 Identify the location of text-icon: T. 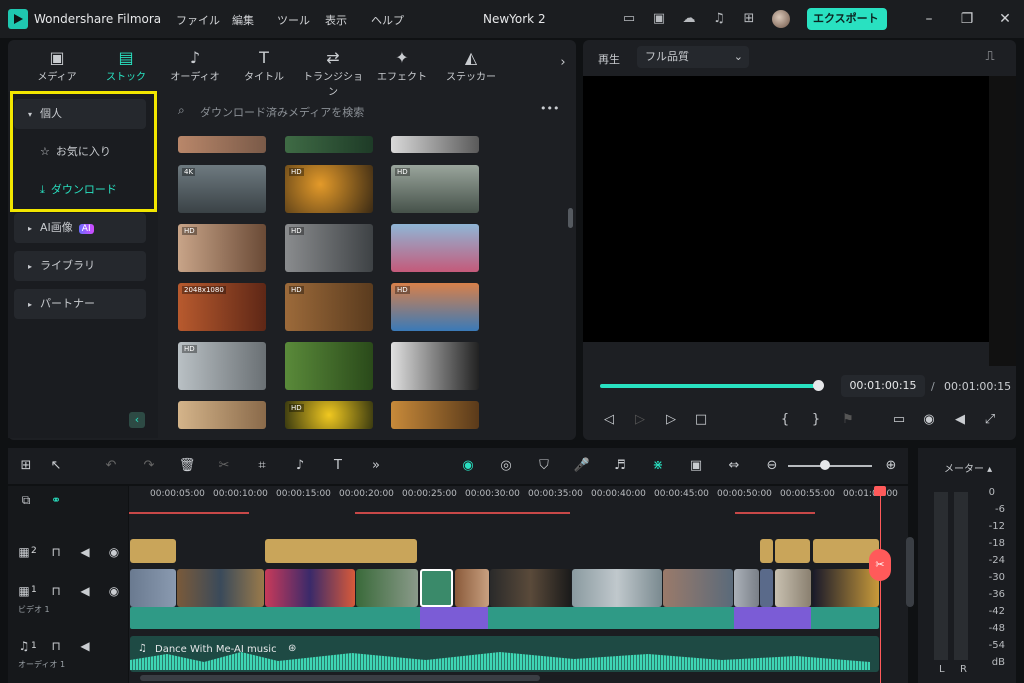
(338, 466).